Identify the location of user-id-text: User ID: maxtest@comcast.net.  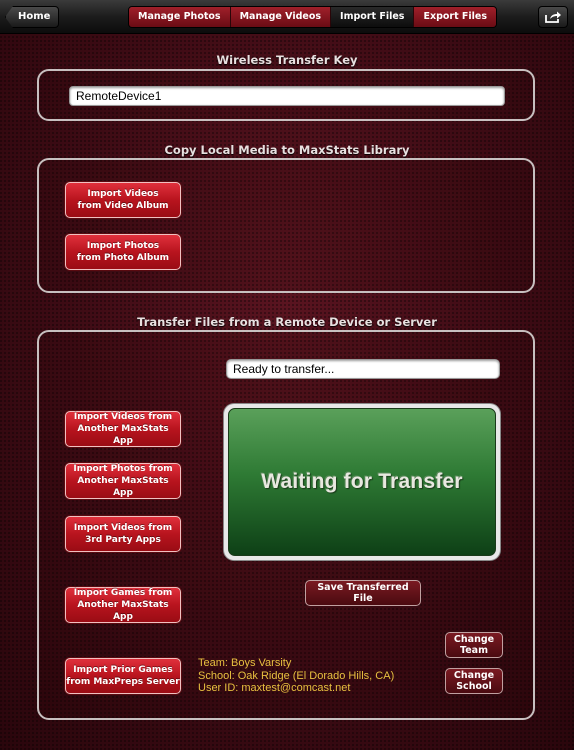
(274, 688).